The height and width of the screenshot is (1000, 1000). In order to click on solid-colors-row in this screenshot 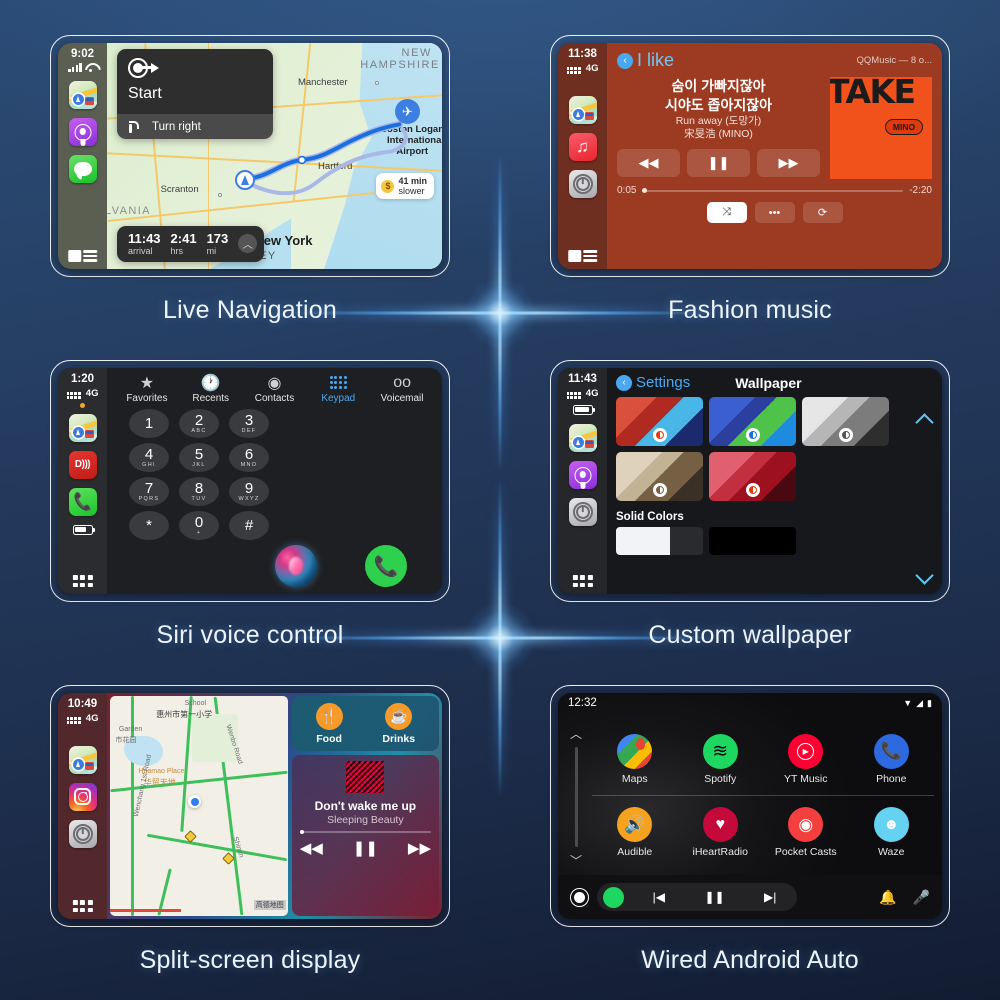, I will do `click(775, 541)`.